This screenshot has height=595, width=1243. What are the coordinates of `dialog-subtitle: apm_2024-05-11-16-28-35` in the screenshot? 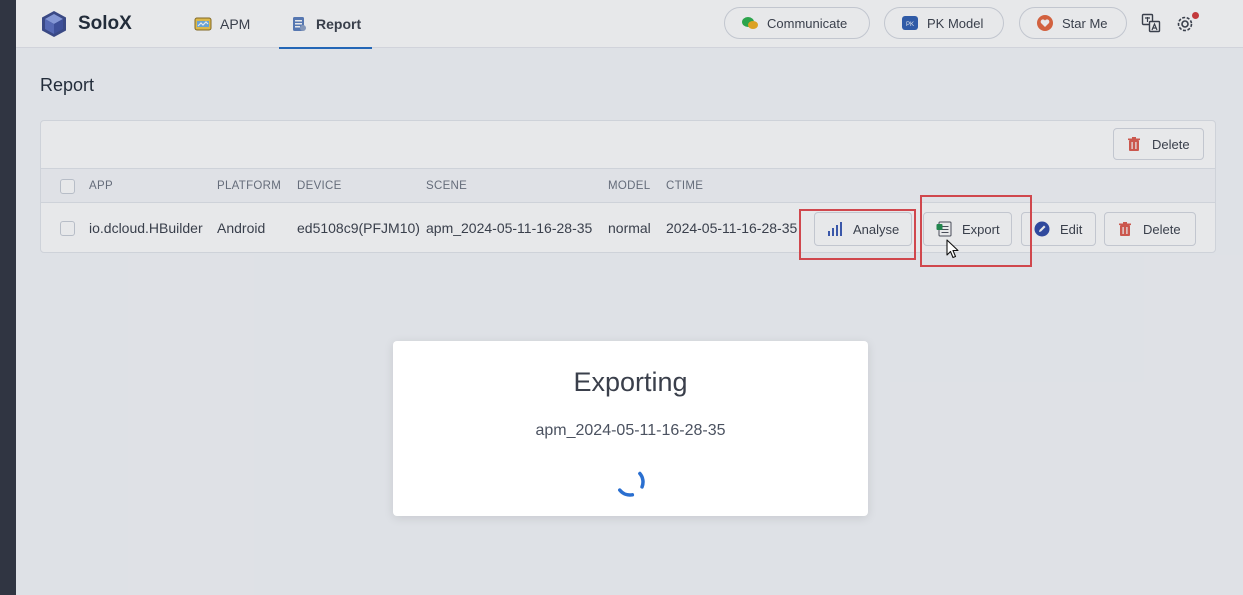 It's located at (630, 430).